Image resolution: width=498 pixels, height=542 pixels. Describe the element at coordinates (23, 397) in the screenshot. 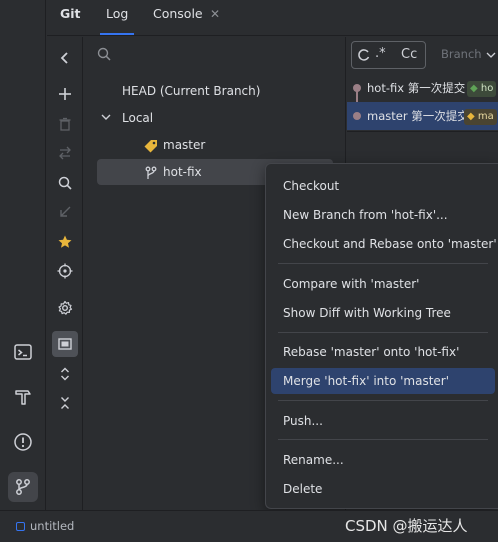

I see `build-hammer-icon` at that location.